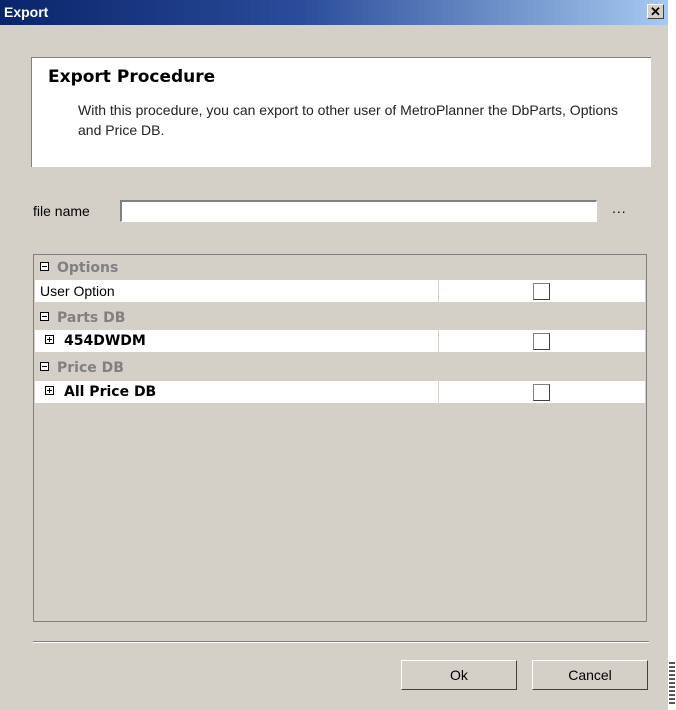 Image resolution: width=676 pixels, height=710 pixels. Describe the element at coordinates (334, 12) in the screenshot. I see `title-bar: Export ✕` at that location.